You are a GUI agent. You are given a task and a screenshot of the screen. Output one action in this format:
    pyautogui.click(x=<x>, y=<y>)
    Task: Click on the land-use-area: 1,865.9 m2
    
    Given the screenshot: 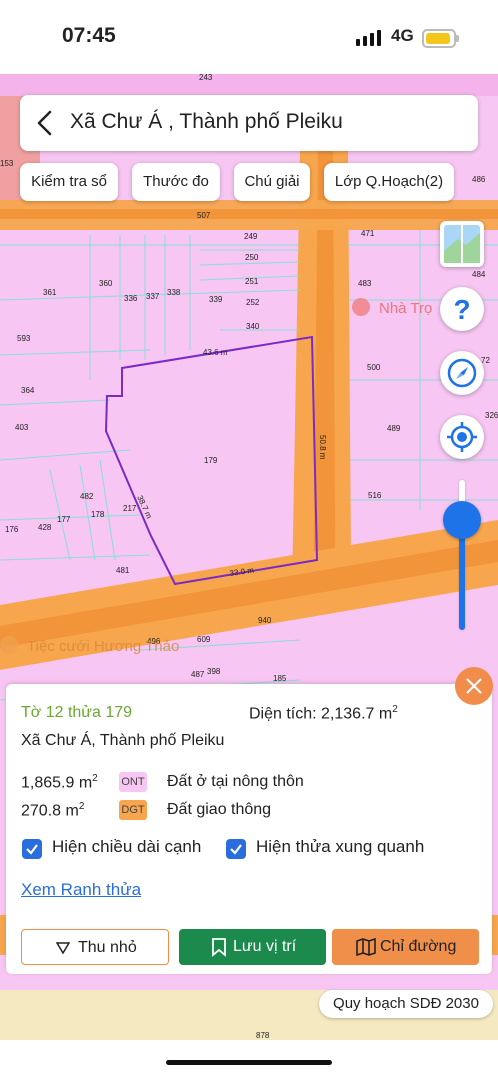 What is the action you would take?
    pyautogui.click(x=59, y=782)
    